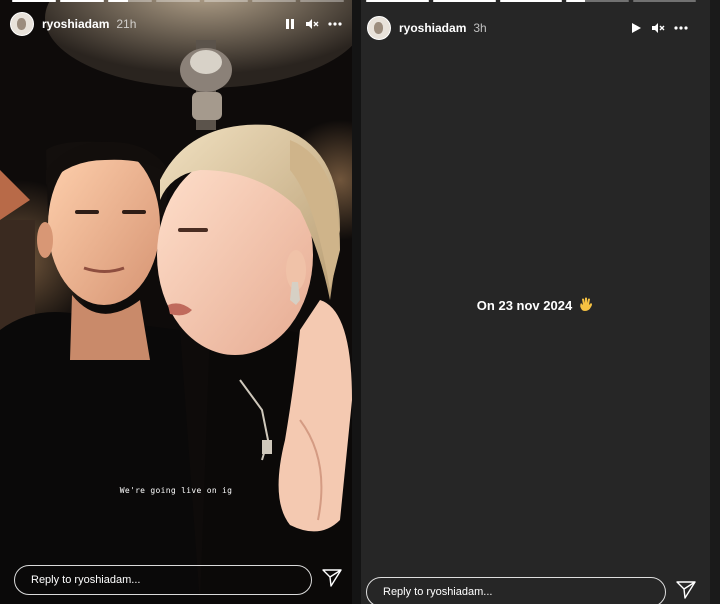 The image size is (720, 604). What do you see at coordinates (290, 24) in the screenshot?
I see `pause-icon` at bounding box center [290, 24].